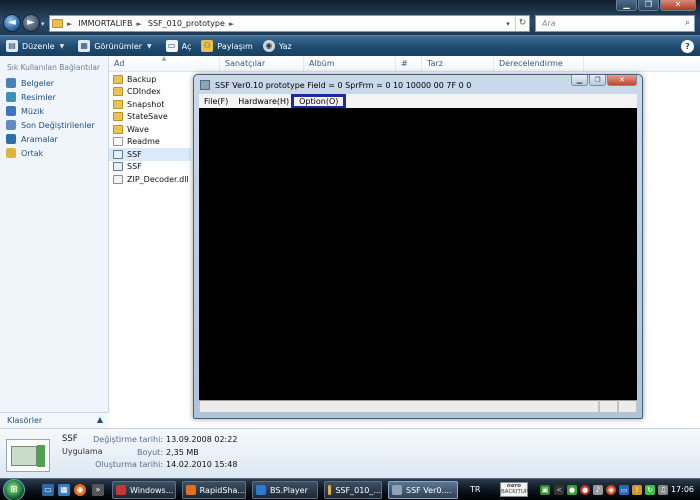 The height and width of the screenshot is (500, 700). What do you see at coordinates (611, 490) in the screenshot?
I see `tray-firefox-icon: ◉` at bounding box center [611, 490].